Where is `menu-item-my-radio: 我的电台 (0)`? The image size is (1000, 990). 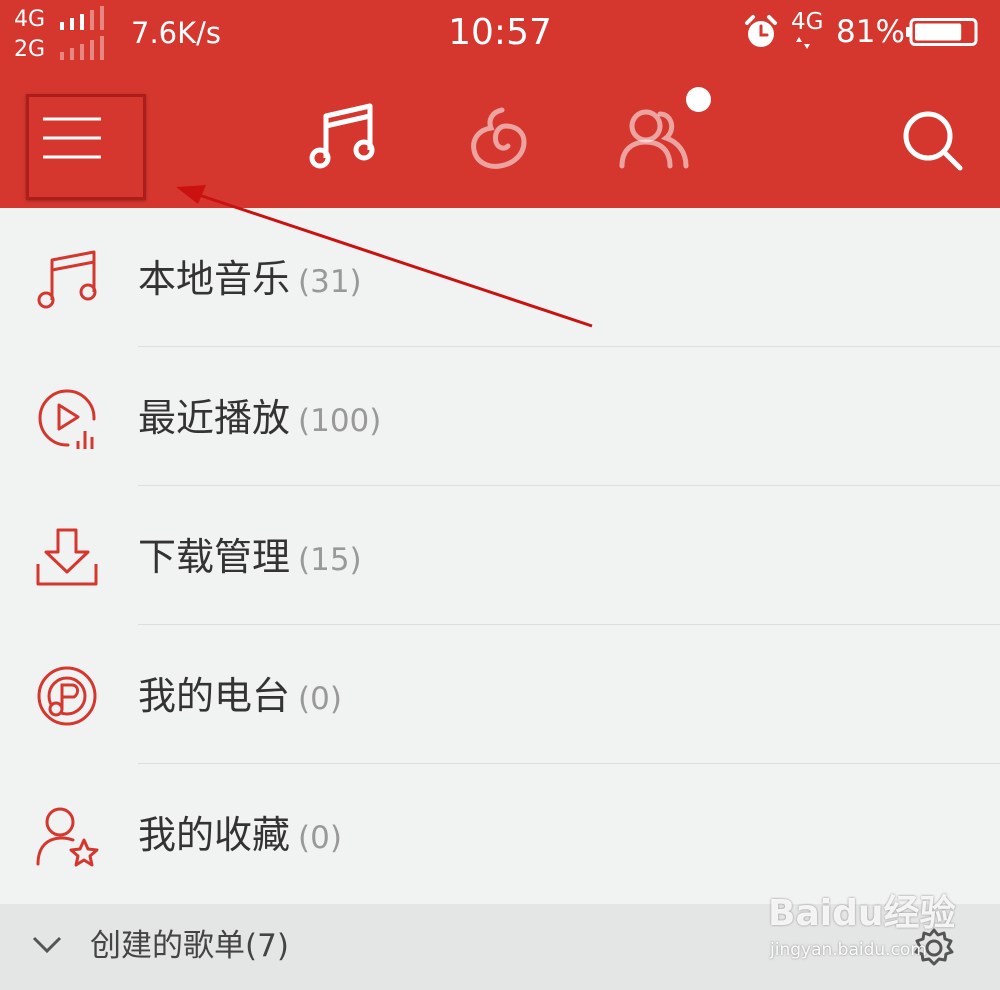
menu-item-my-radio: 我的电台 (0) is located at coordinates (500, 694).